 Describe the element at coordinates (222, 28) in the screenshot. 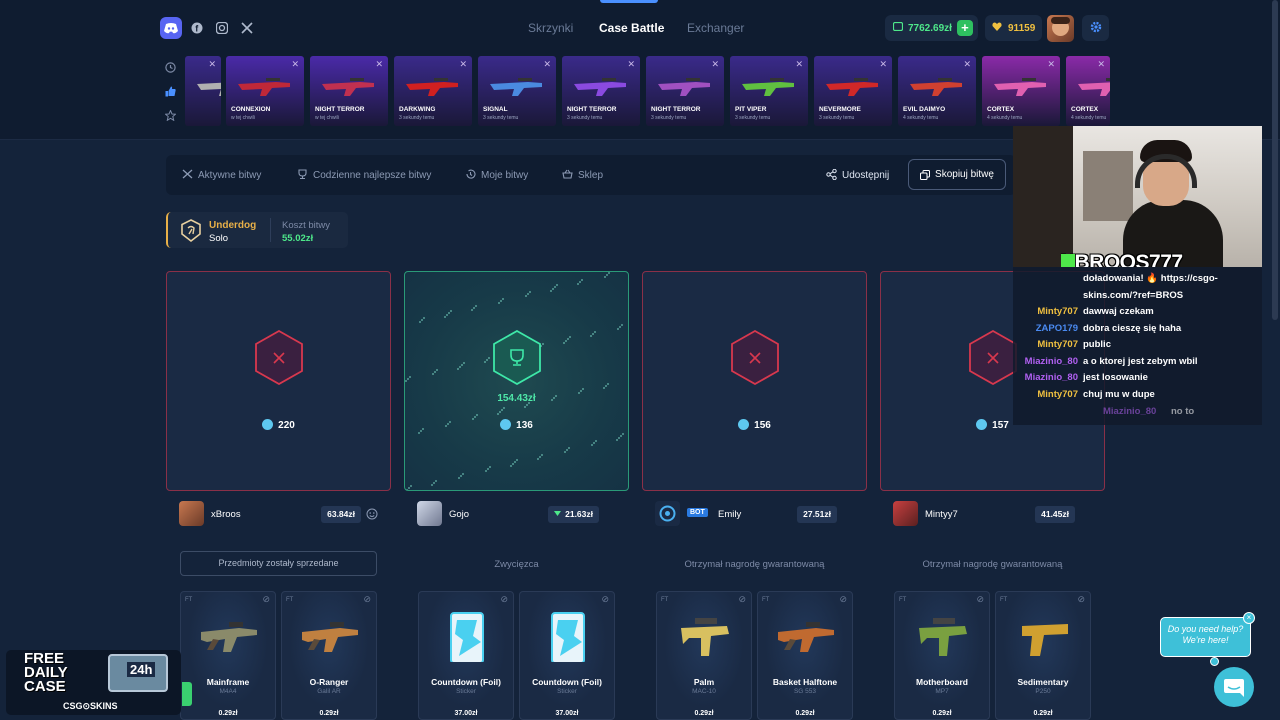

I see `instagram-icon` at that location.